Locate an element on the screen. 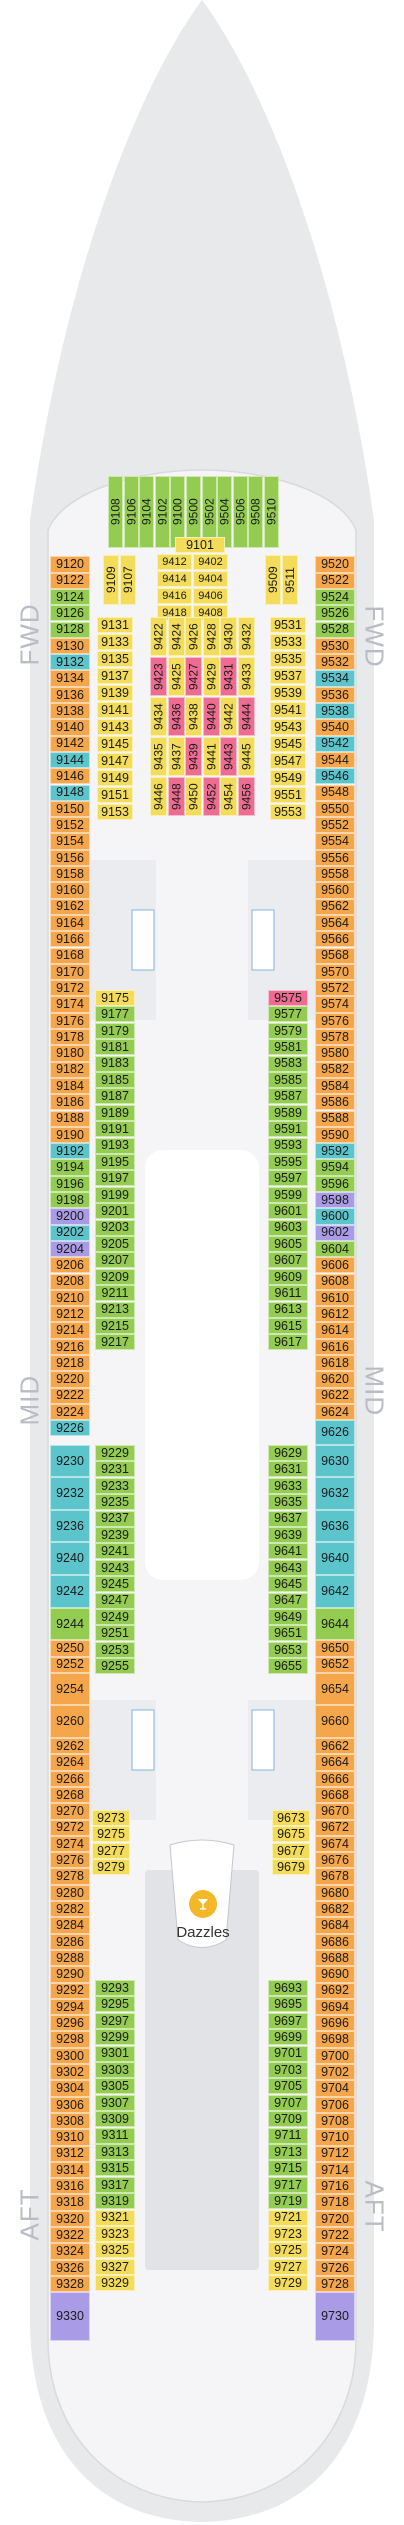 Image resolution: width=404 pixels, height=2525 pixels. cabin-9701: 9701 is located at coordinates (288, 2053).